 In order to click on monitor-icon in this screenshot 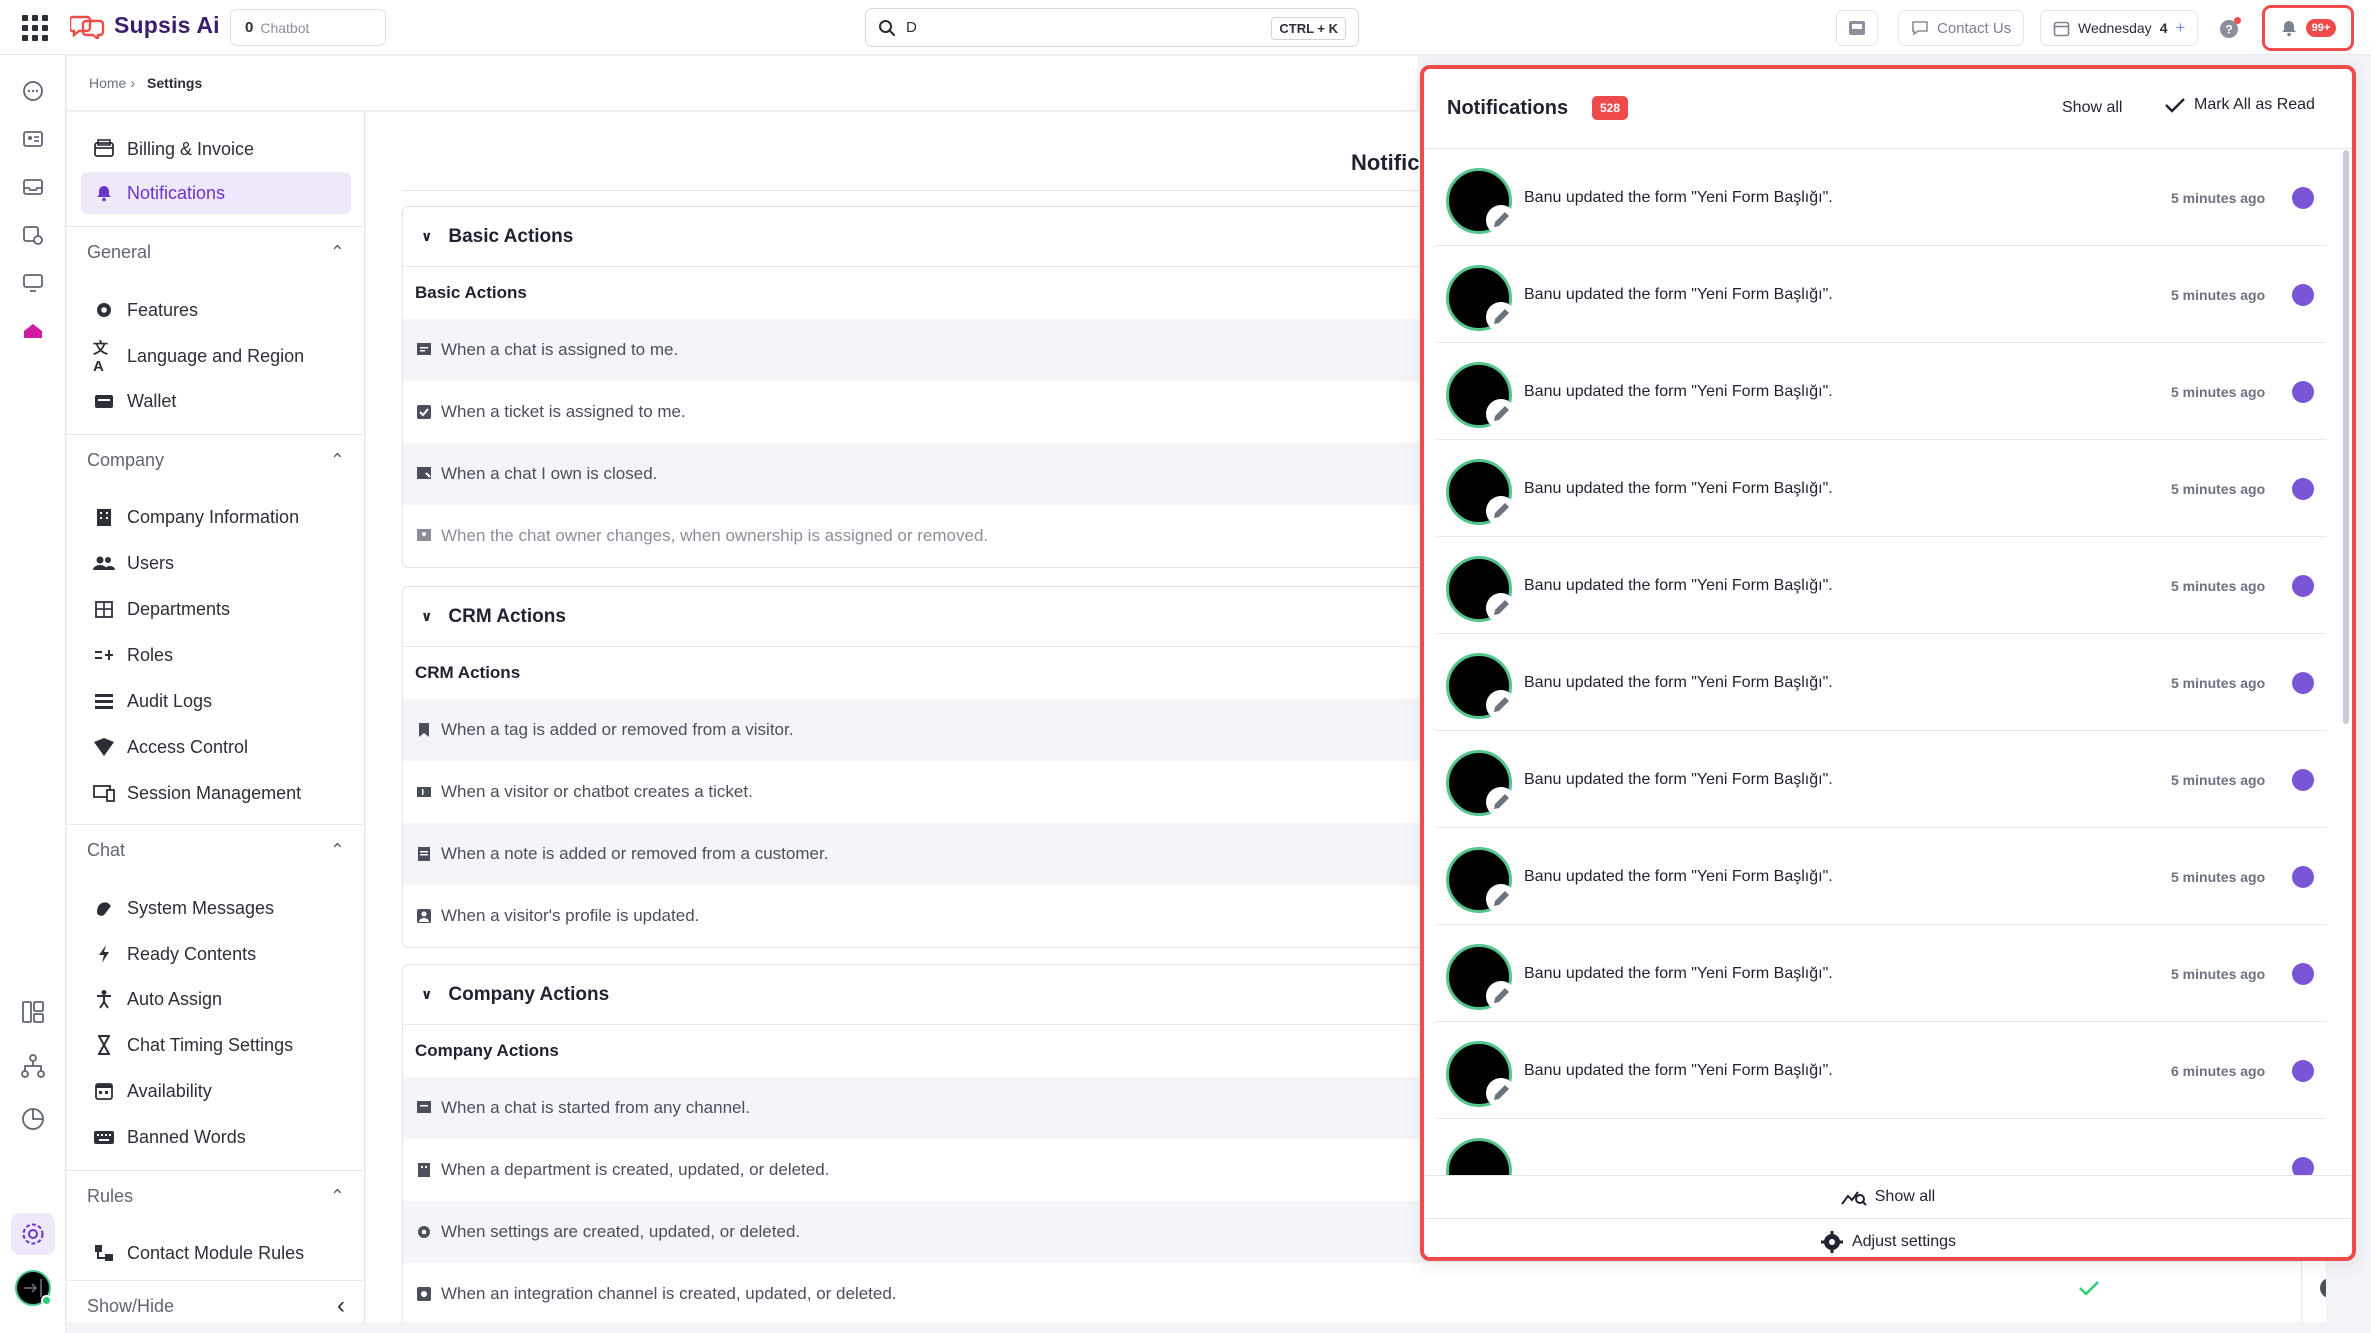, I will do `click(33, 283)`.